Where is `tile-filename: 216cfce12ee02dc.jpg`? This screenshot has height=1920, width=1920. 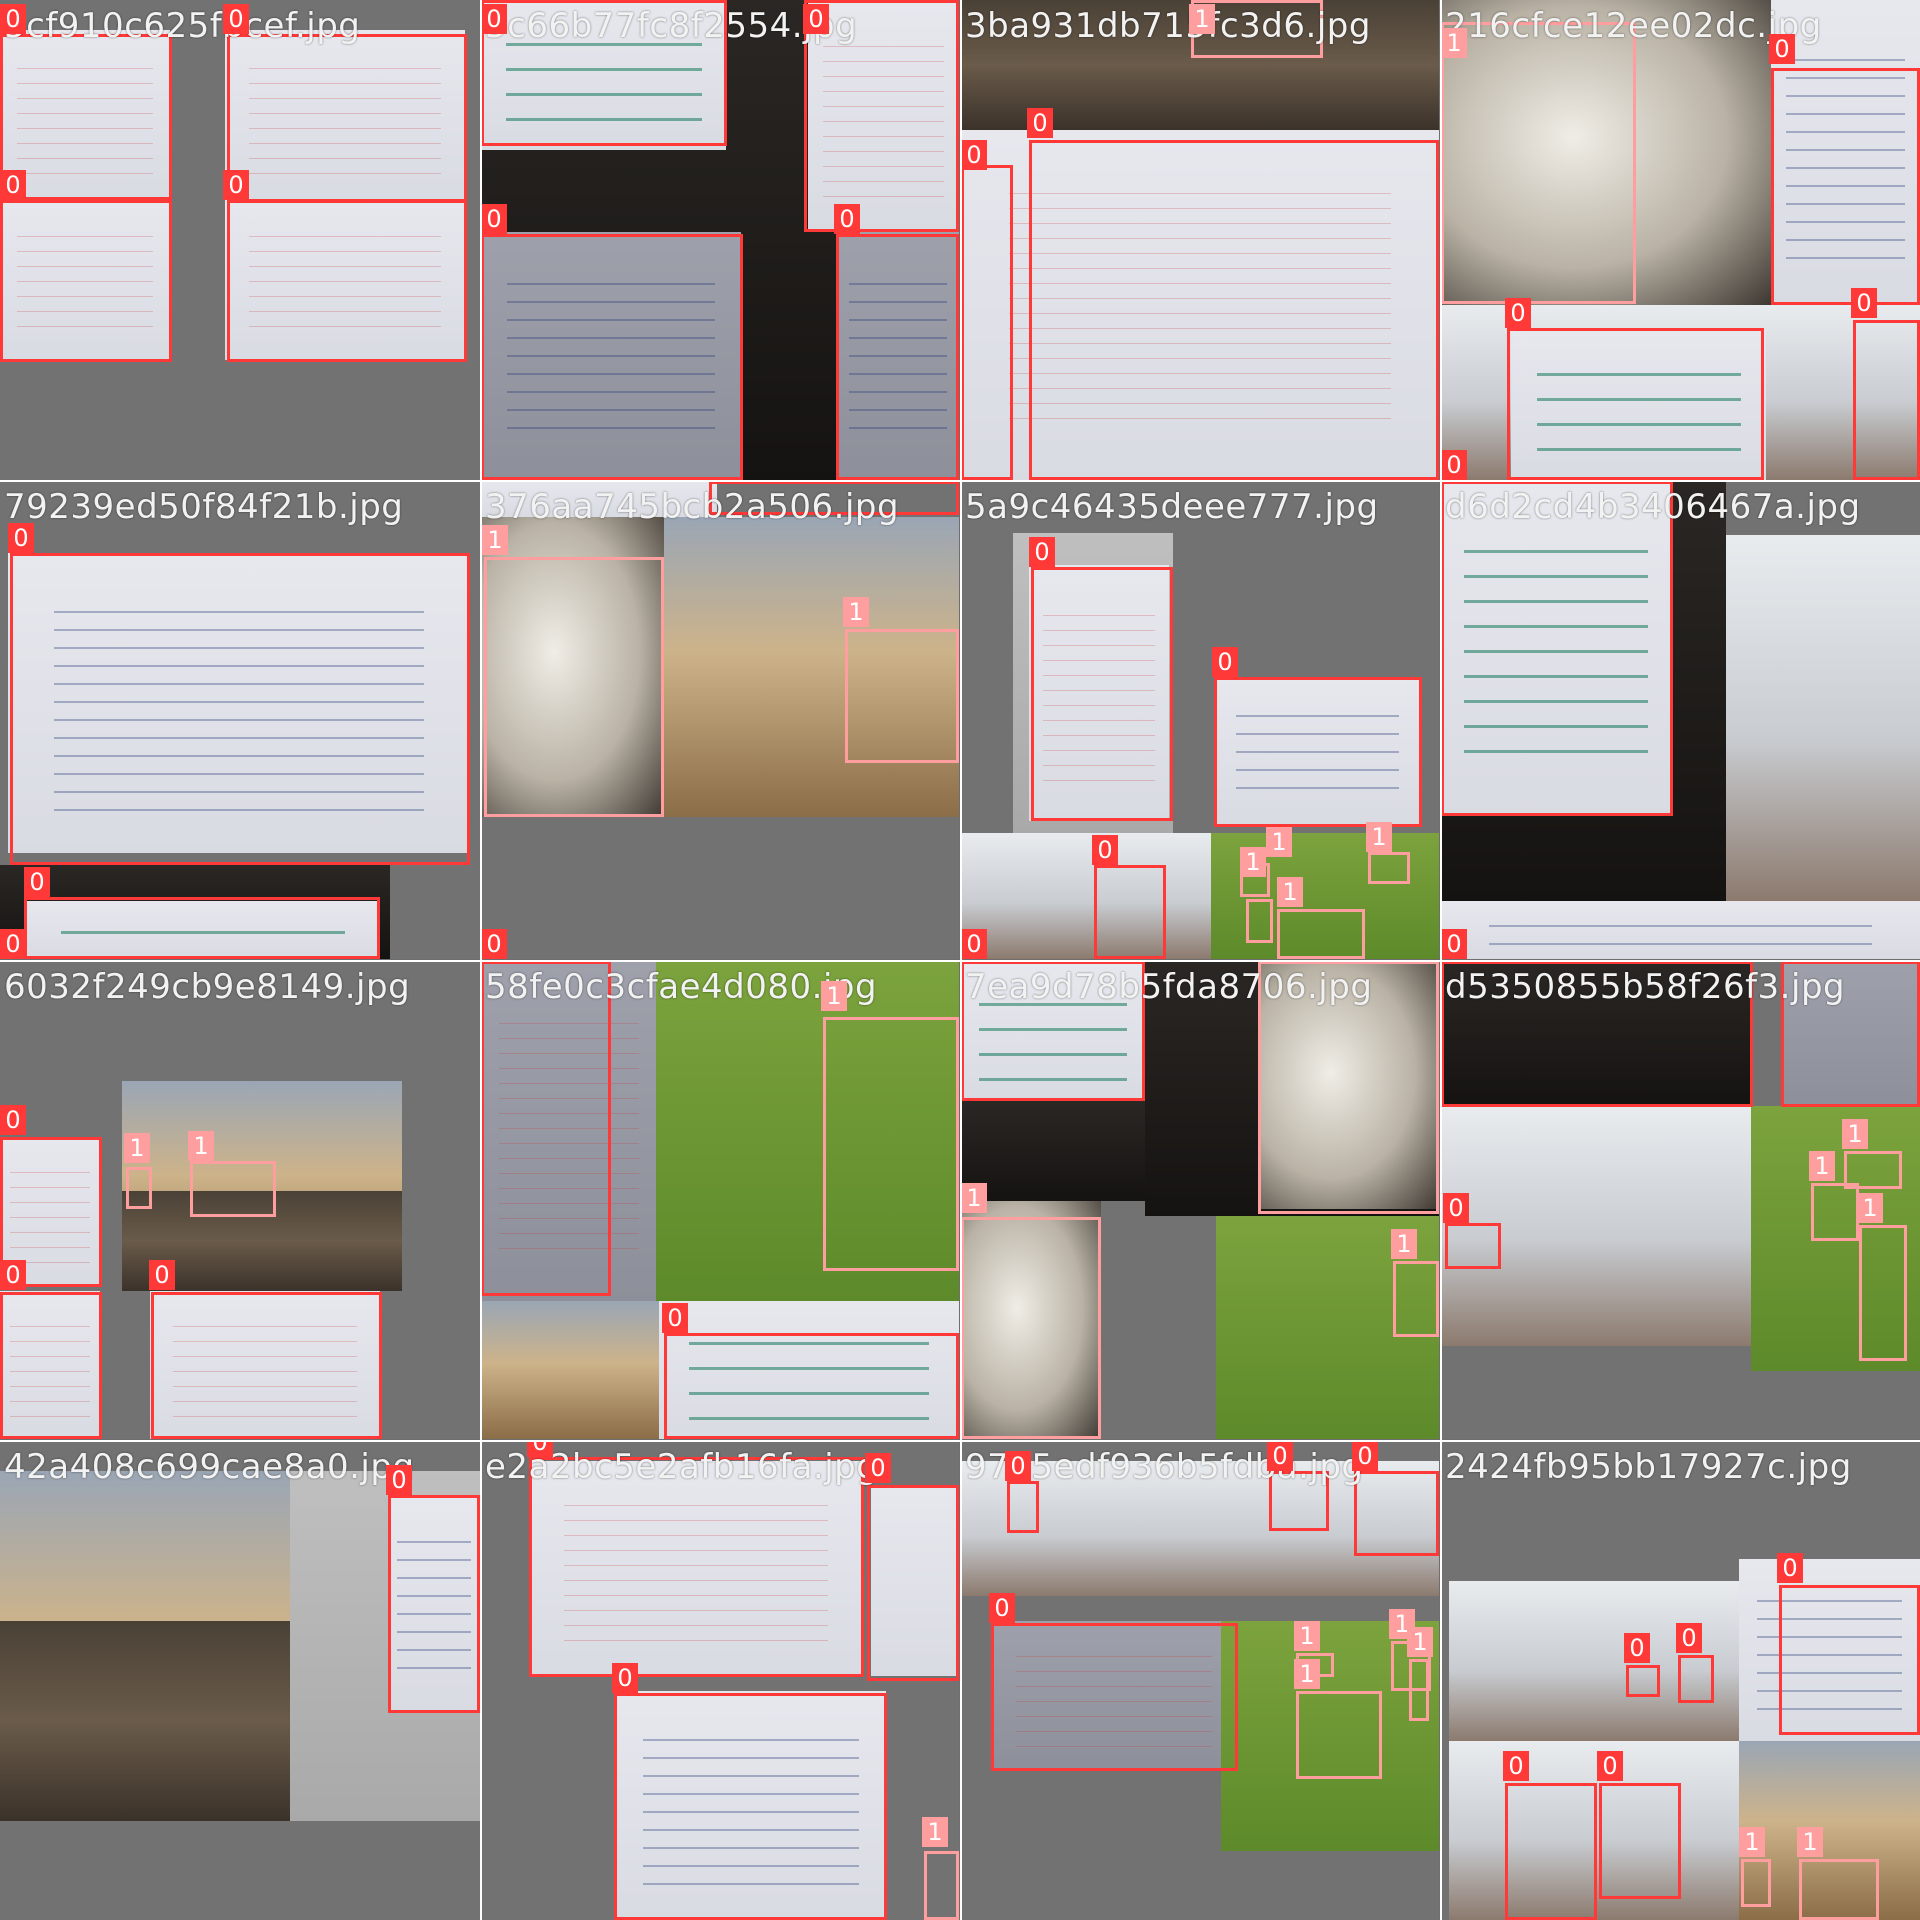 tile-filename: 216cfce12ee02dc.jpg is located at coordinates (1633, 26).